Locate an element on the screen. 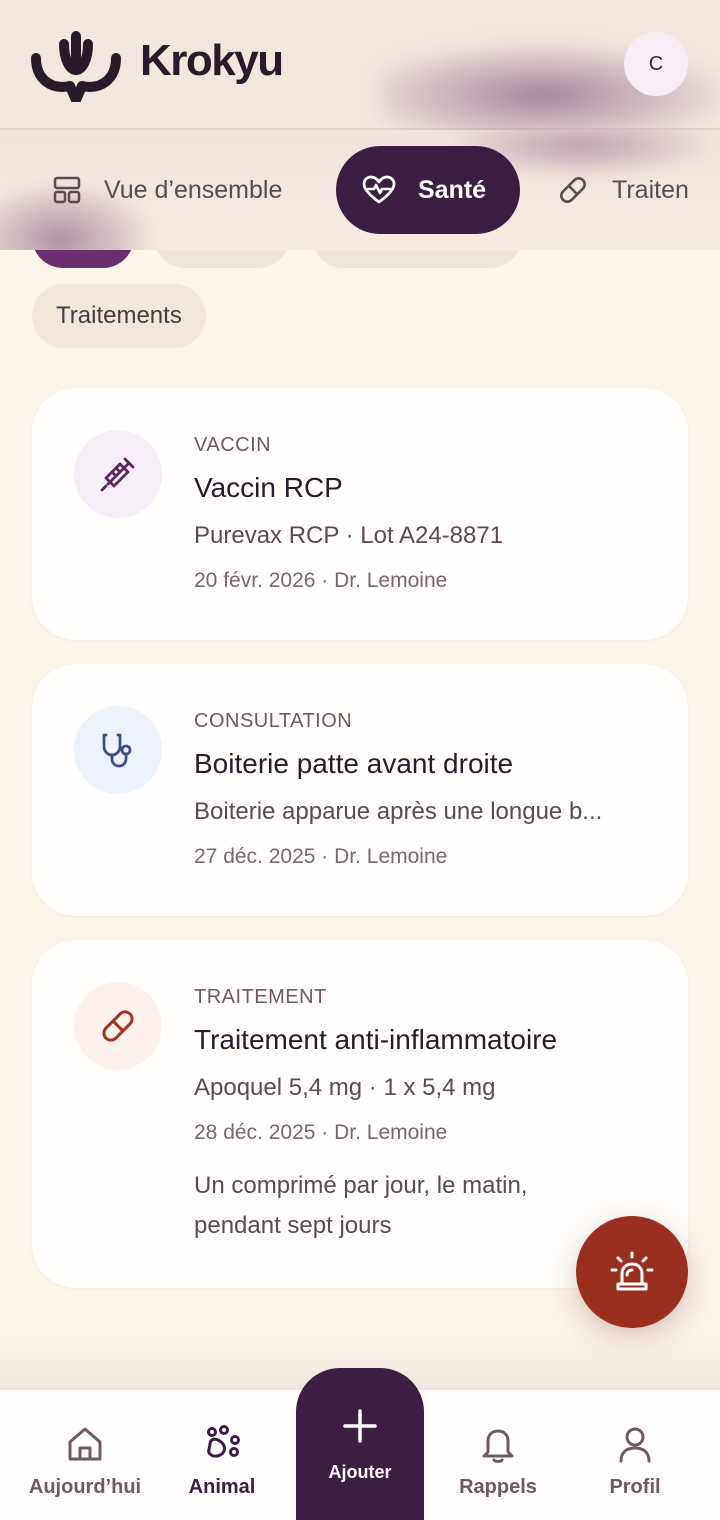 The width and height of the screenshot is (720, 1520). emergency-button is located at coordinates (632, 1272).